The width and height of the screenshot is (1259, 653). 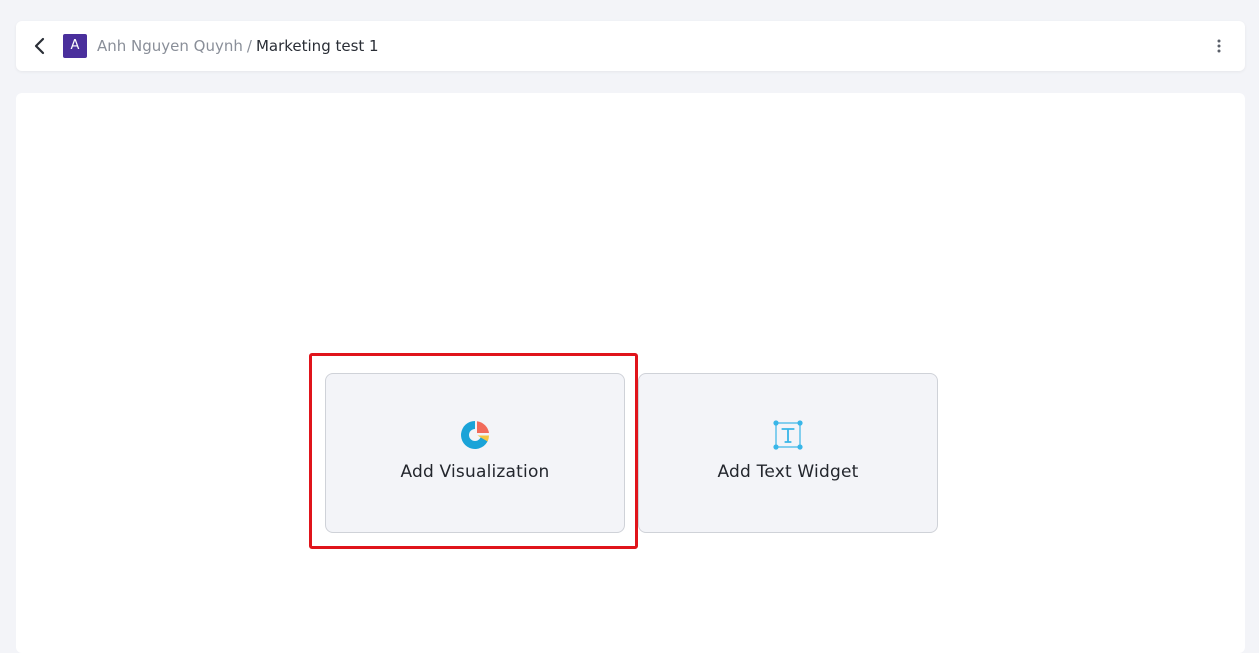 What do you see at coordinates (630, 46) in the screenshot?
I see `top-bar: A Anh Nguyen Quynh / Marketing test 1` at bounding box center [630, 46].